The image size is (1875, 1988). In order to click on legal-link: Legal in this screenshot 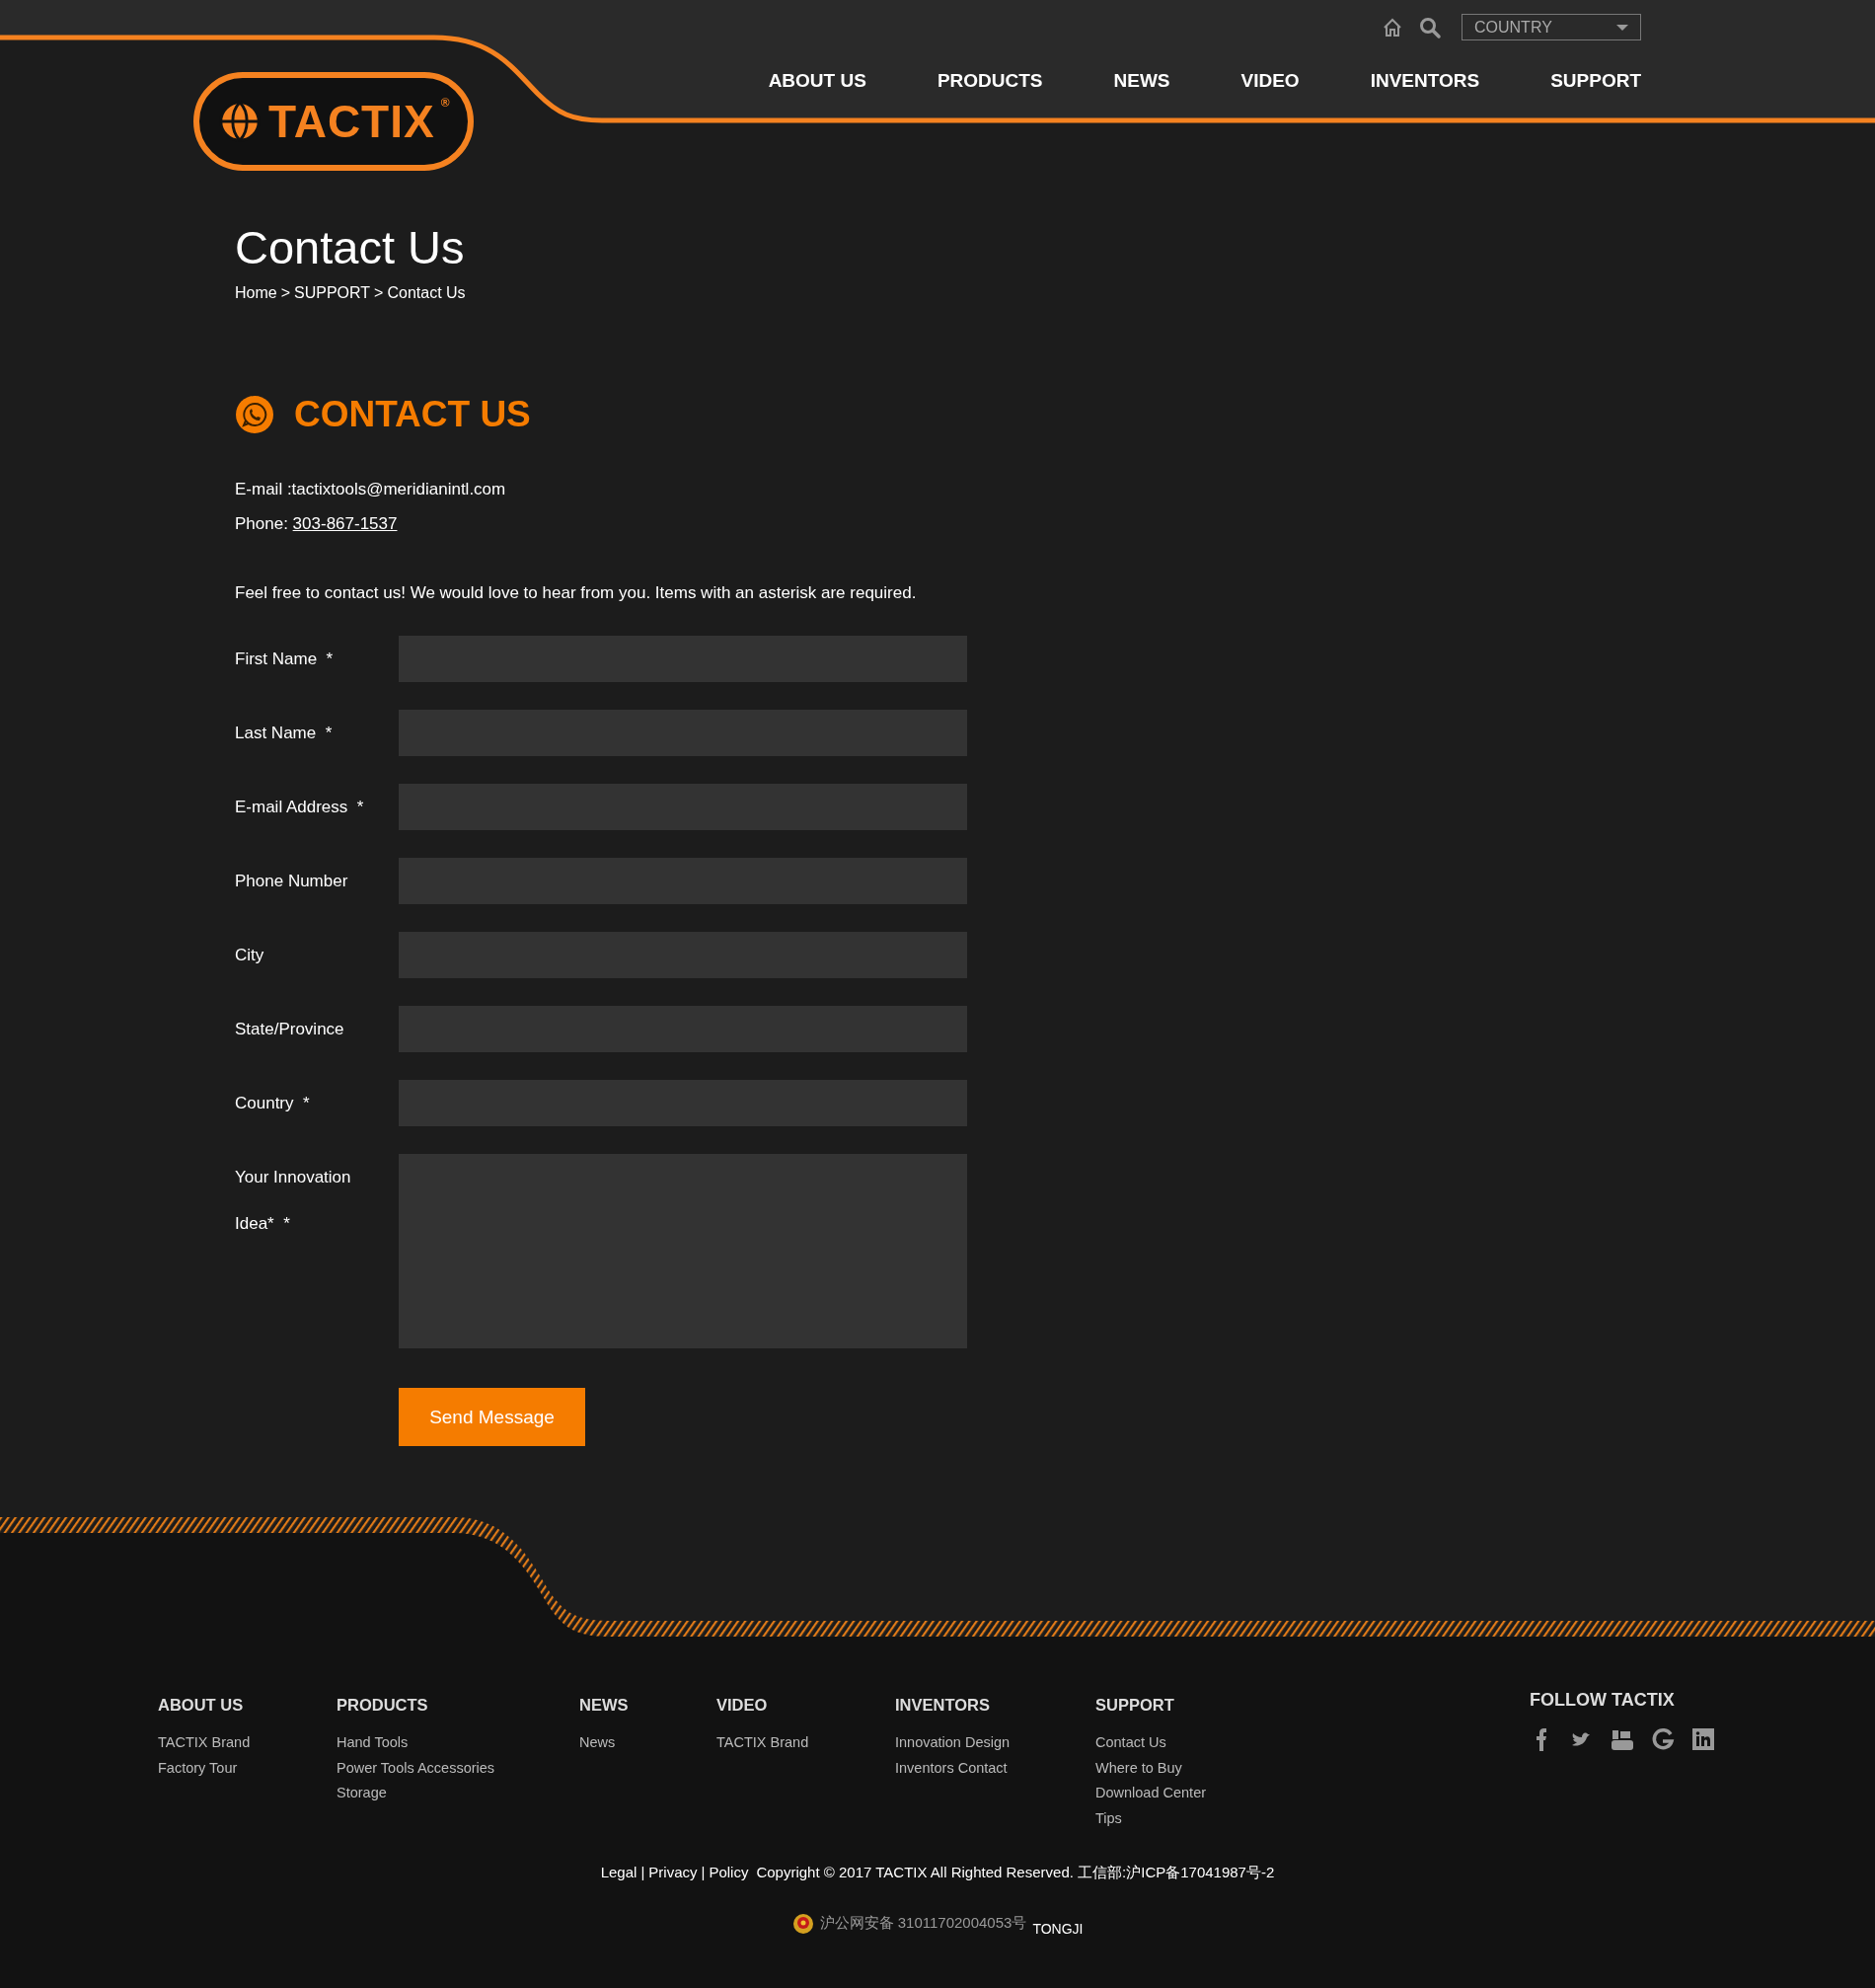, I will do `click(619, 1872)`.